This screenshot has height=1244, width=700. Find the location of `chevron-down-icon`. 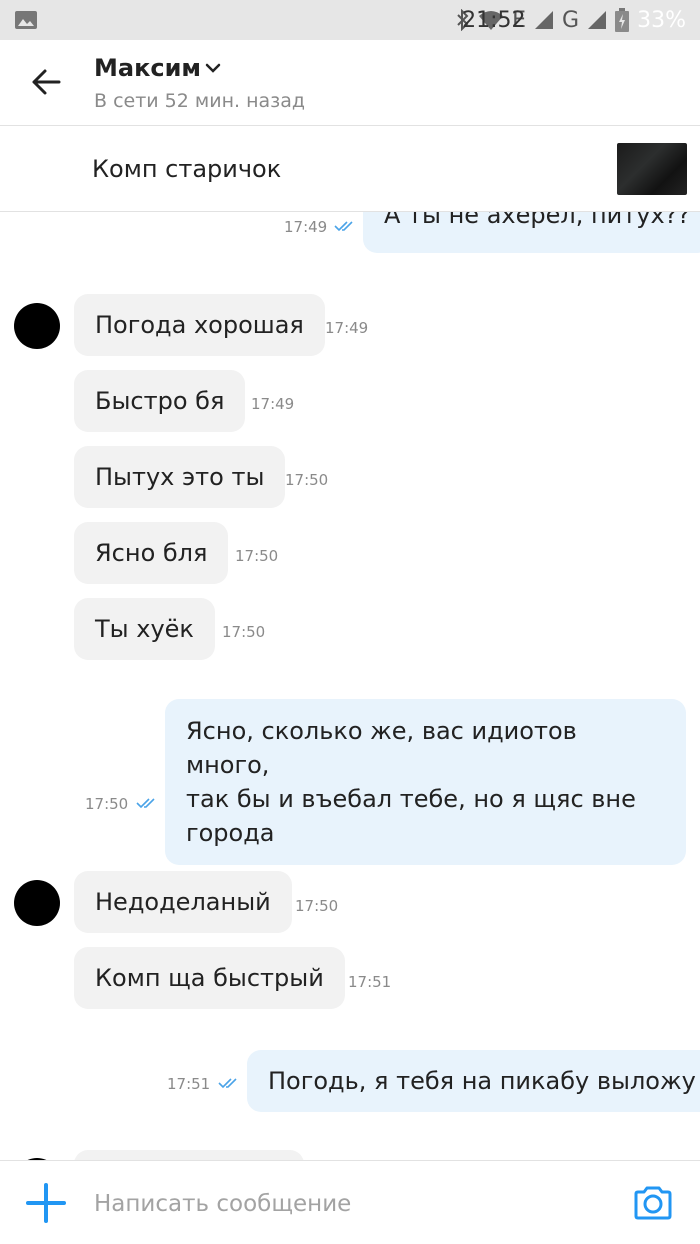

chevron-down-icon is located at coordinates (213, 68).